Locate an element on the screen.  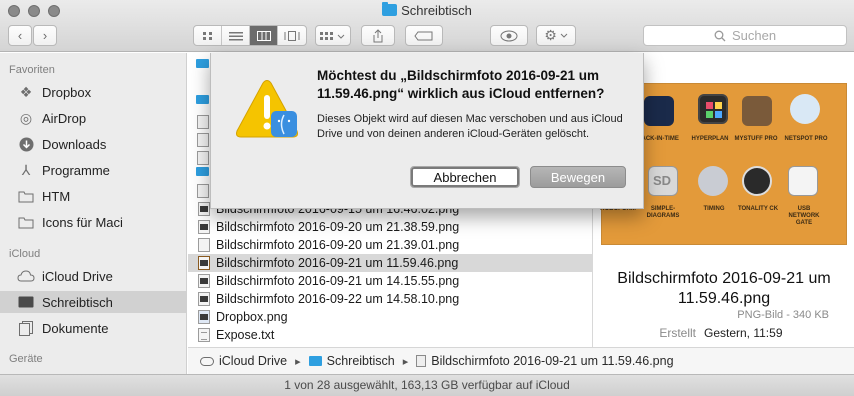
path-item-folder: Schreibtisch is located at coordinates (361, 361).